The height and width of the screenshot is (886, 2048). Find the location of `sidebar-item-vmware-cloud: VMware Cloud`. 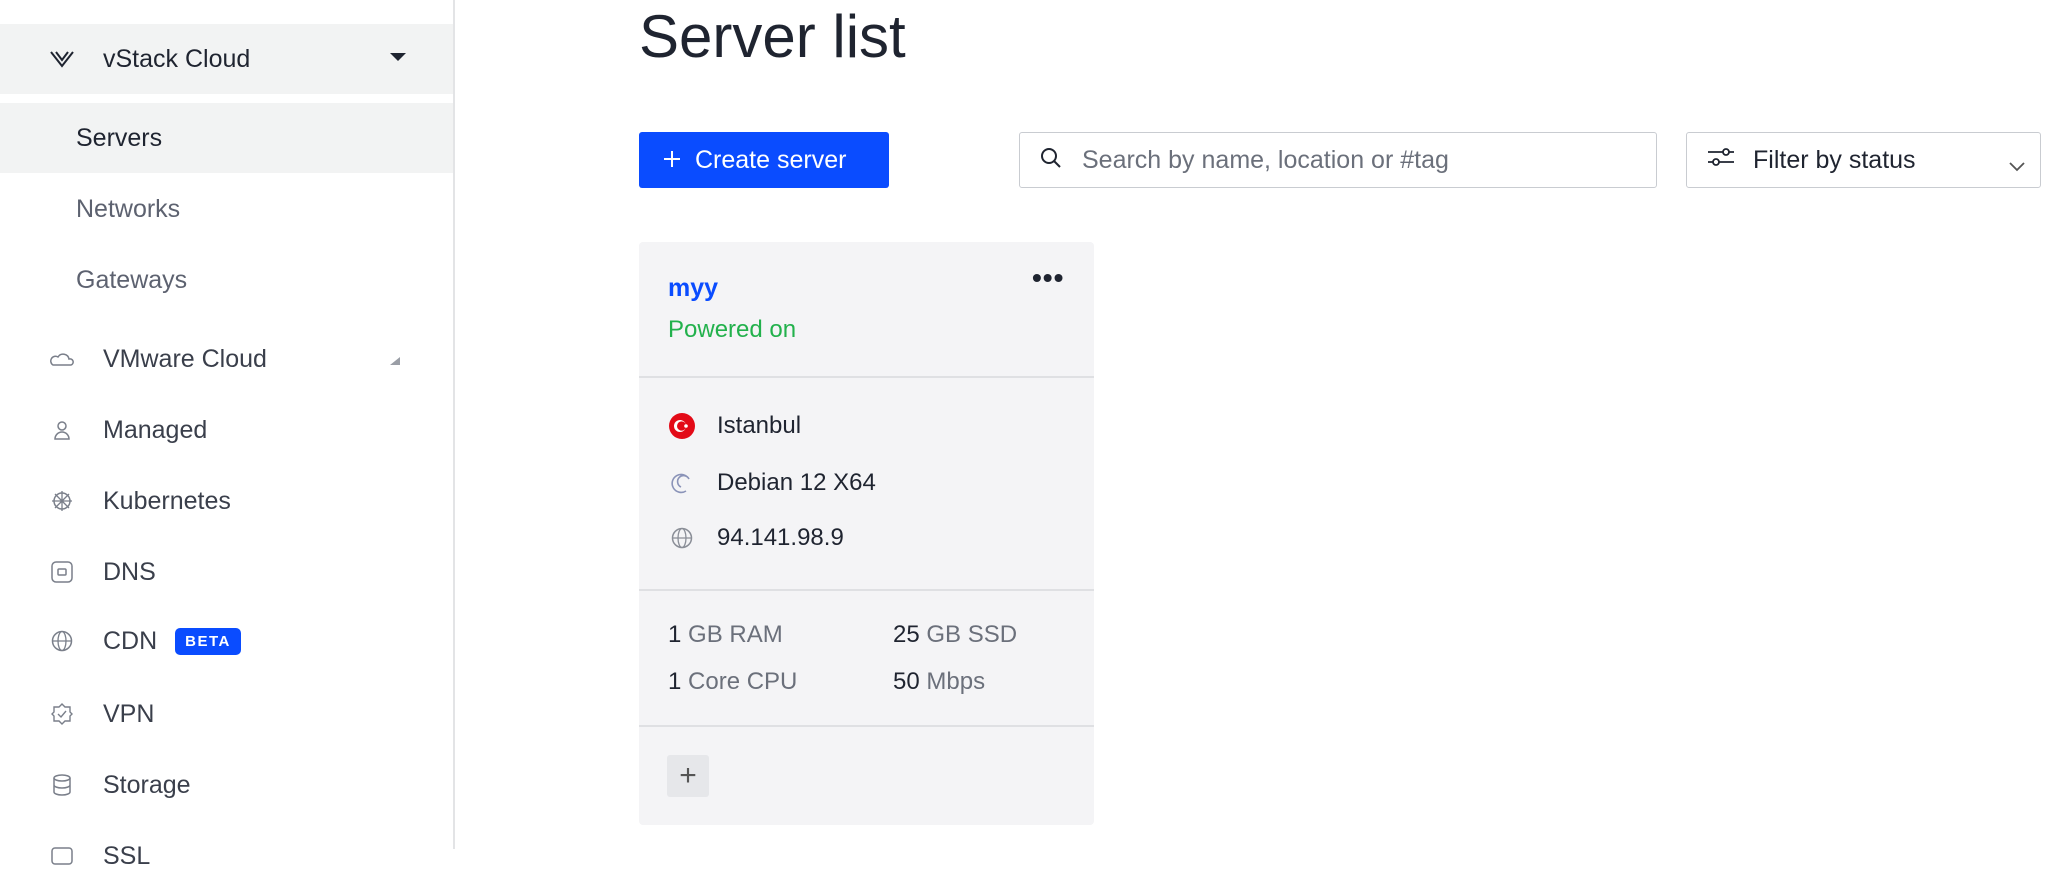

sidebar-item-vmware-cloud: VMware Cloud is located at coordinates (226, 359).